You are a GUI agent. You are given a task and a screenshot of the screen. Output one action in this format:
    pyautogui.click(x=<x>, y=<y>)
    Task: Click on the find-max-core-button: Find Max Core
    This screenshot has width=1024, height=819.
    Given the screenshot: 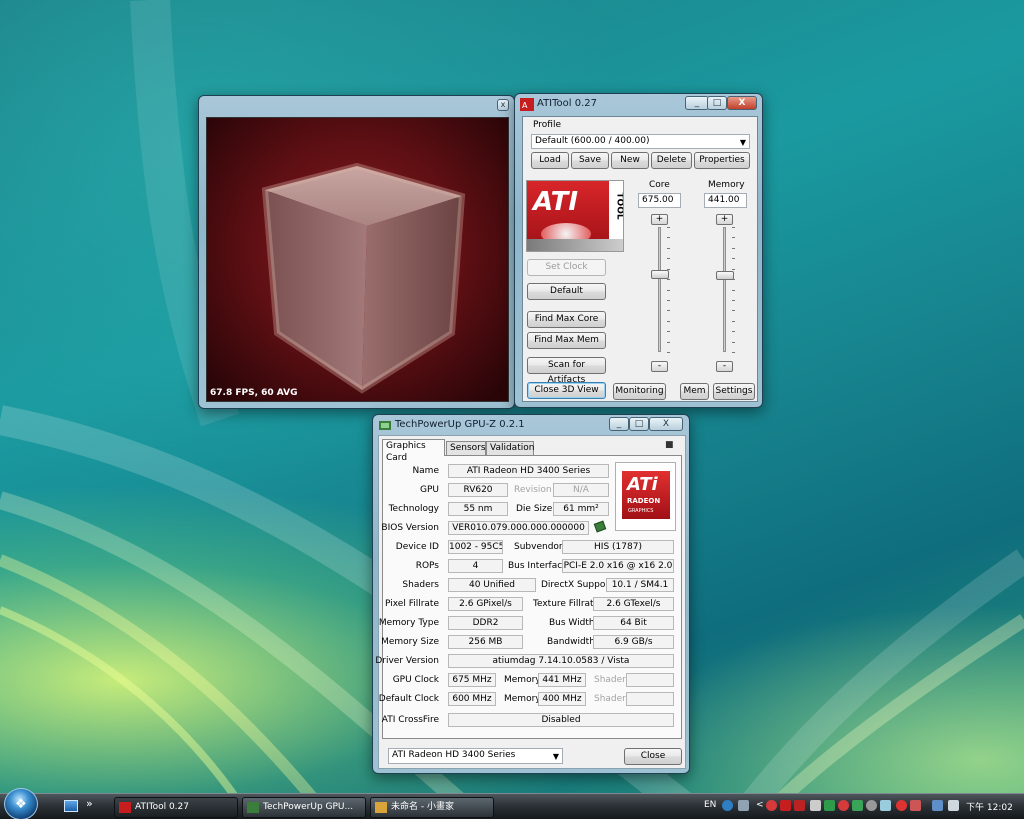 What is the action you would take?
    pyautogui.click(x=566, y=319)
    